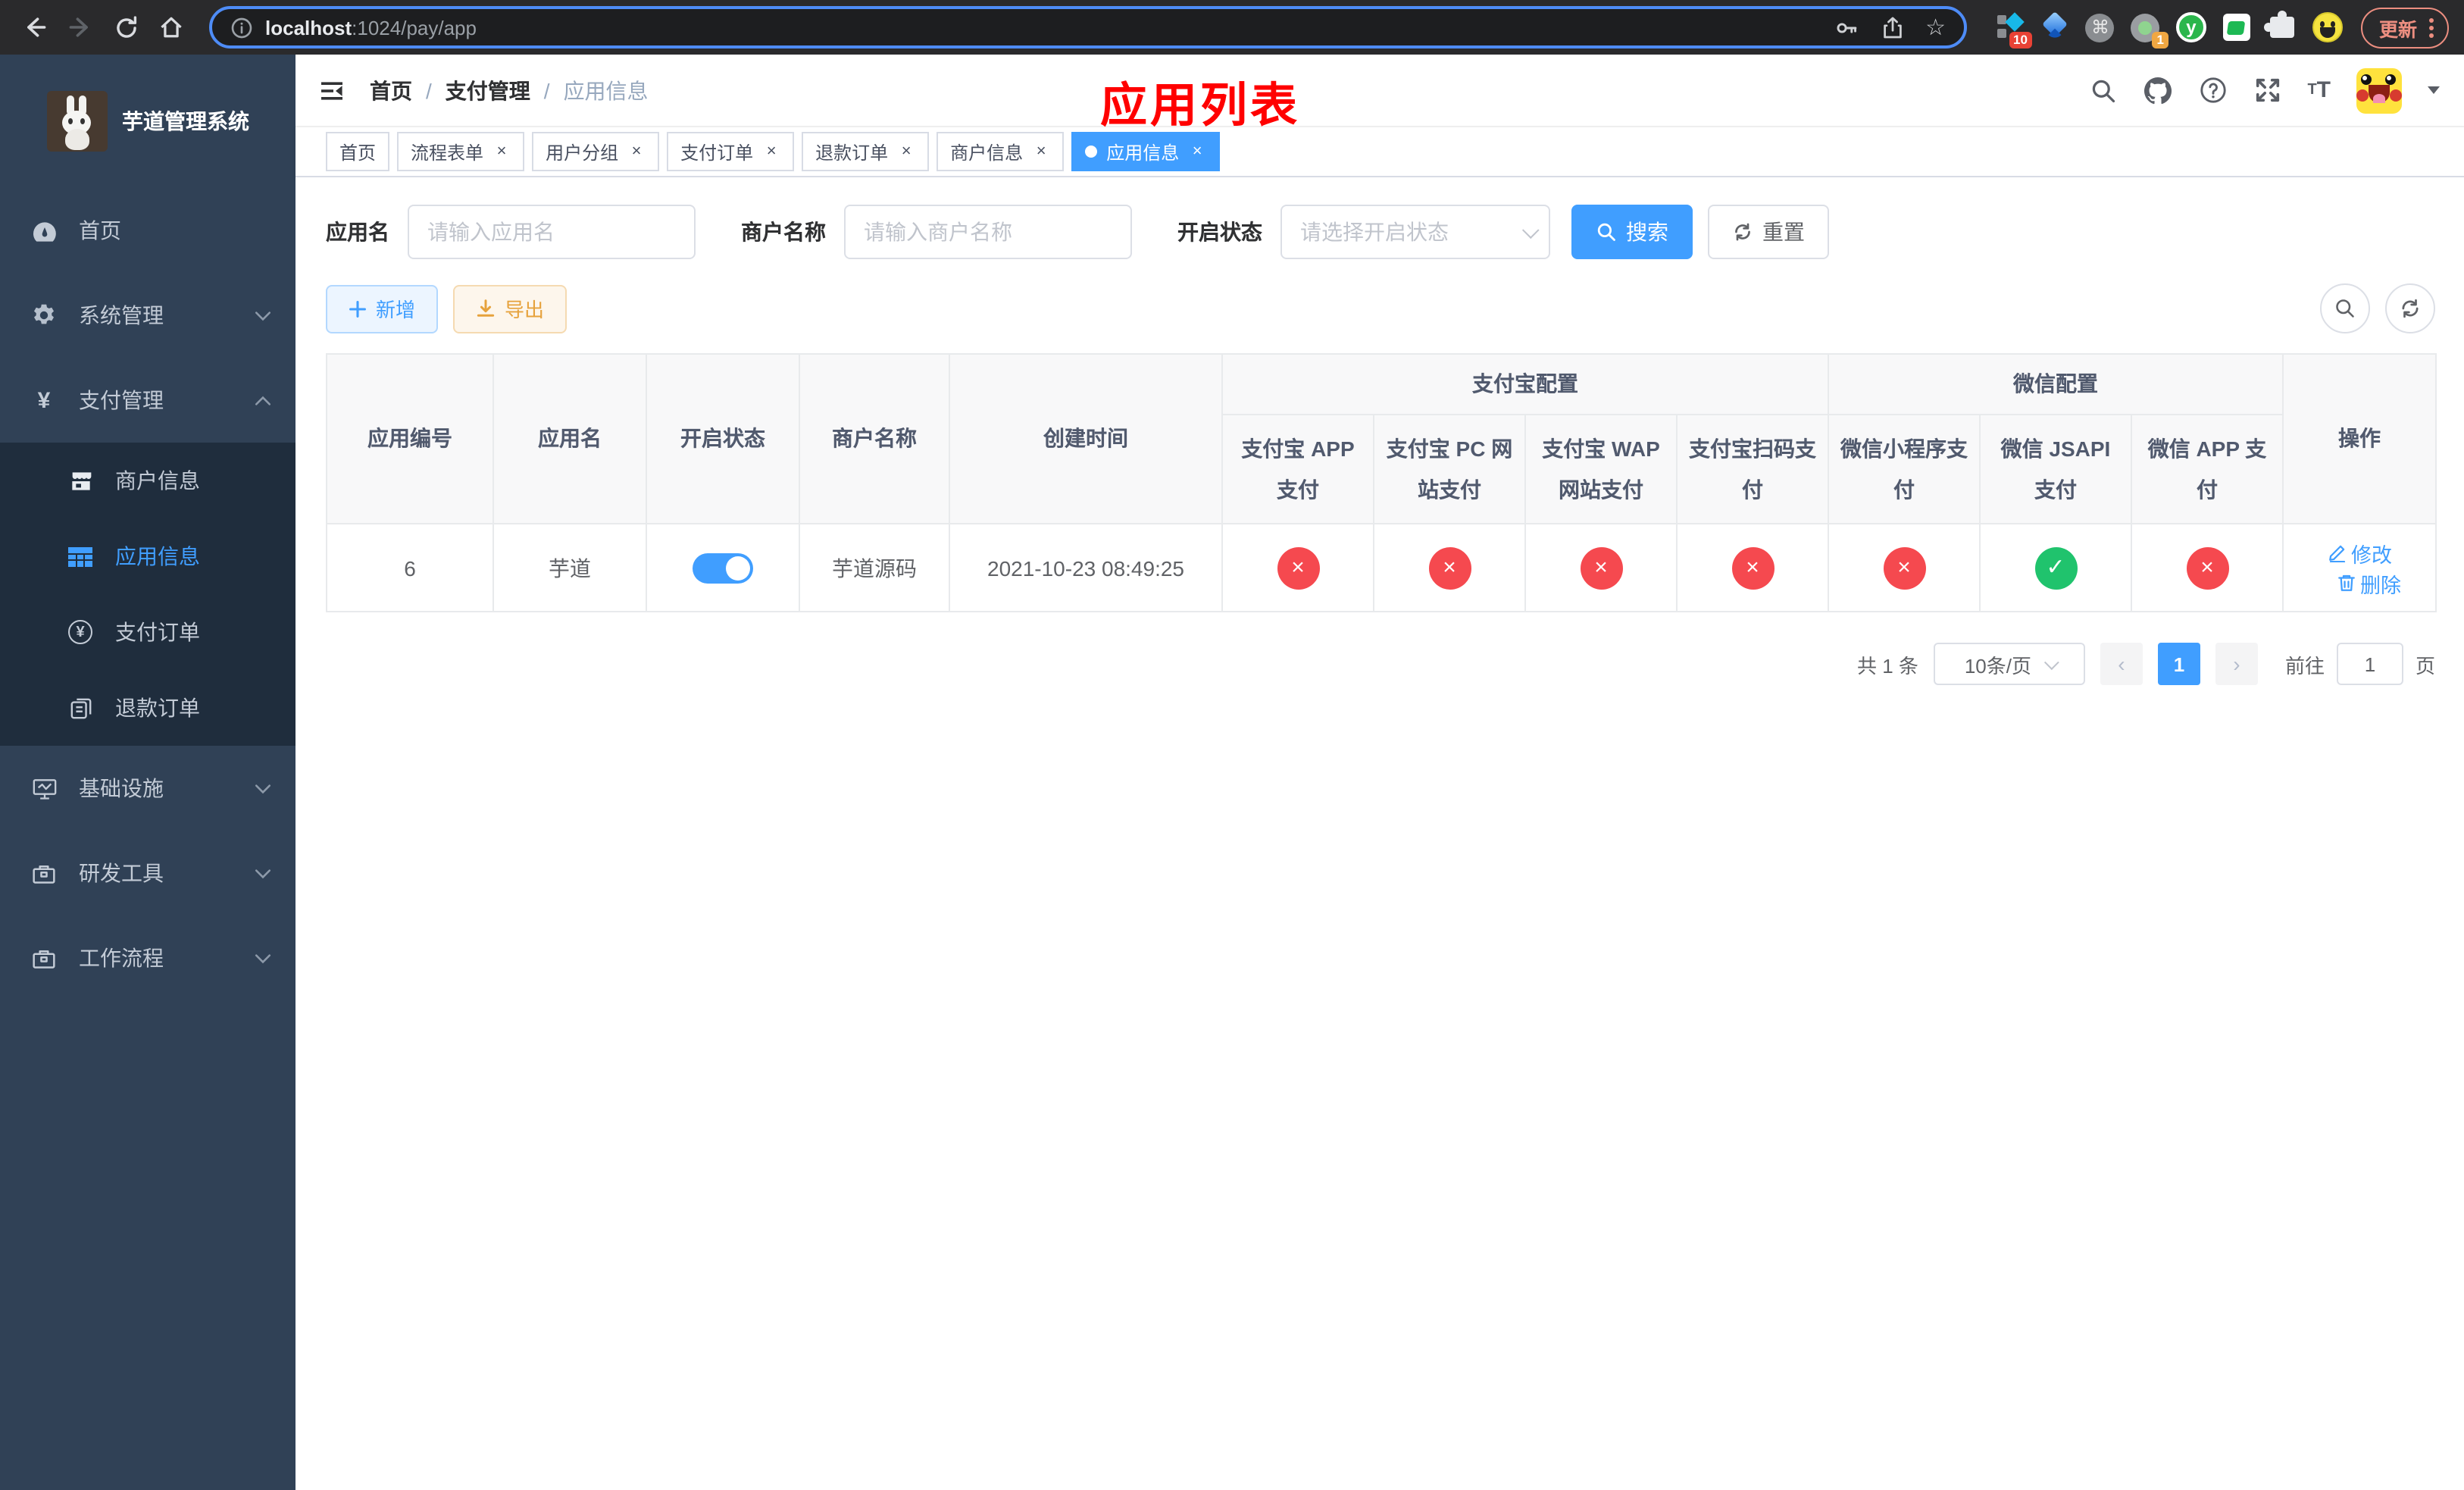 This screenshot has width=2464, height=1490. What do you see at coordinates (2150, 30) in the screenshot?
I see `extension-recorder-icon: 1` at bounding box center [2150, 30].